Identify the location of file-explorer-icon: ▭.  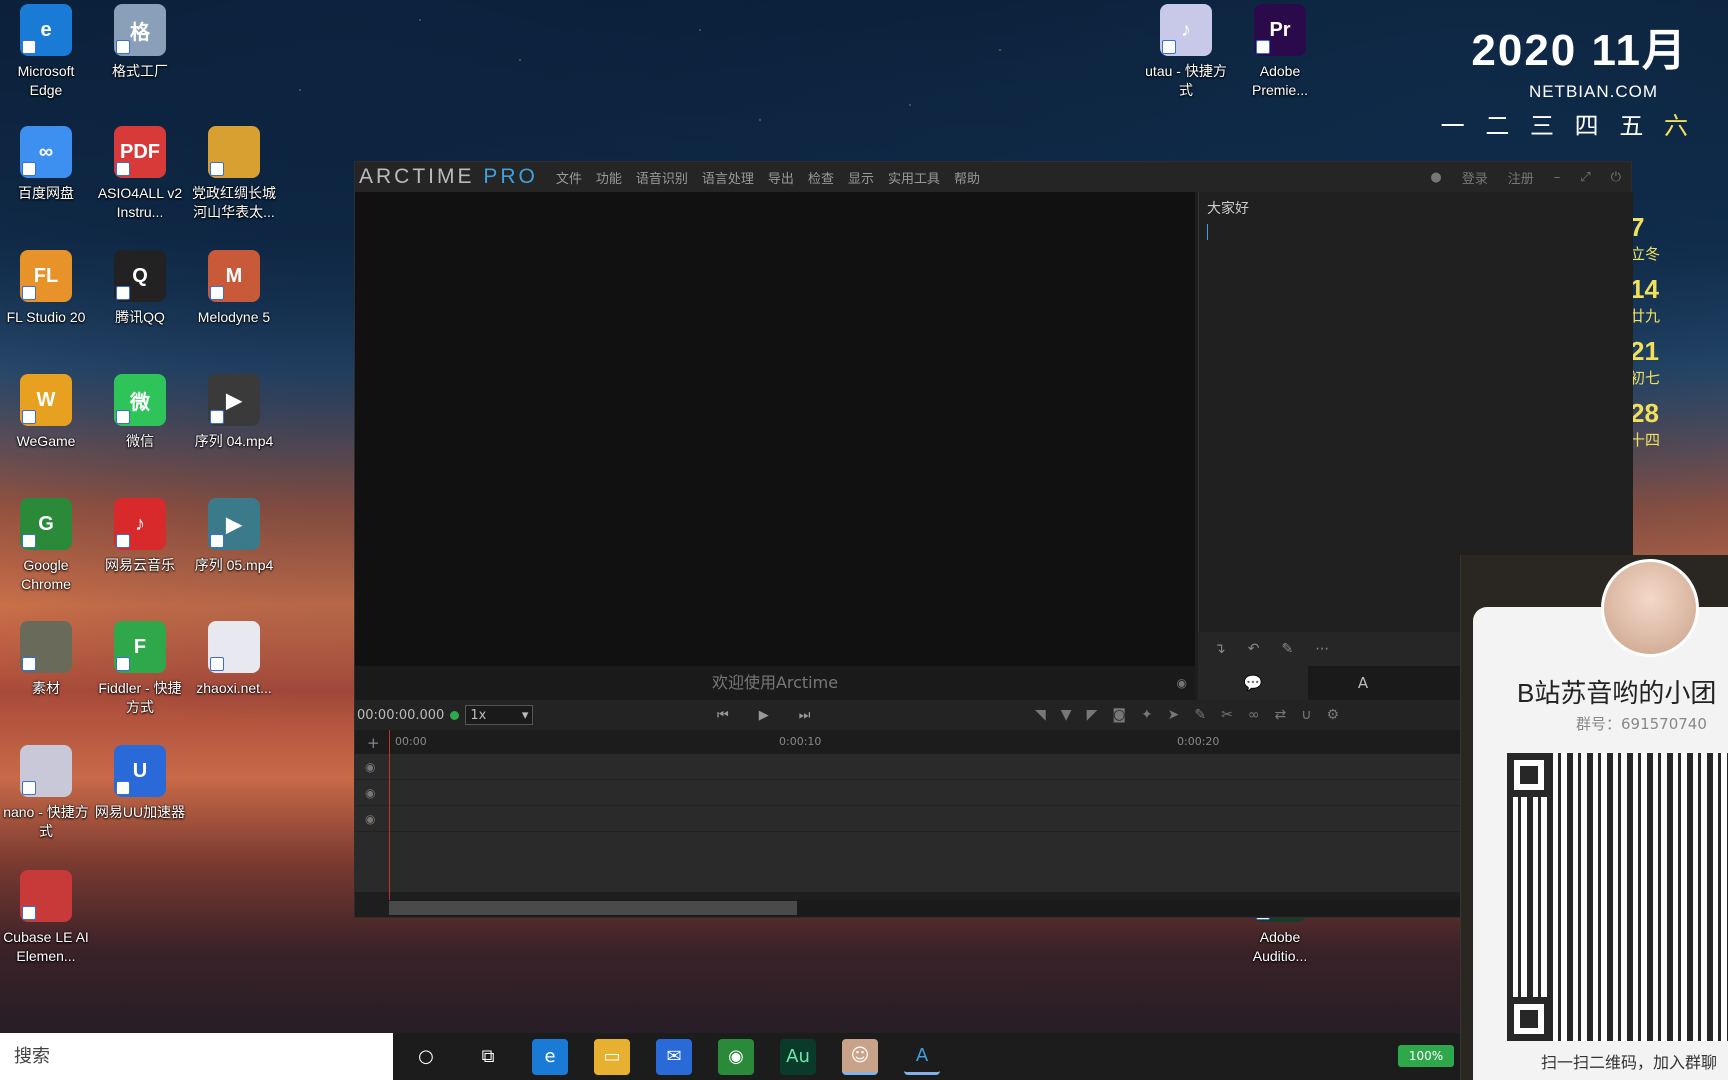
(612, 1056).